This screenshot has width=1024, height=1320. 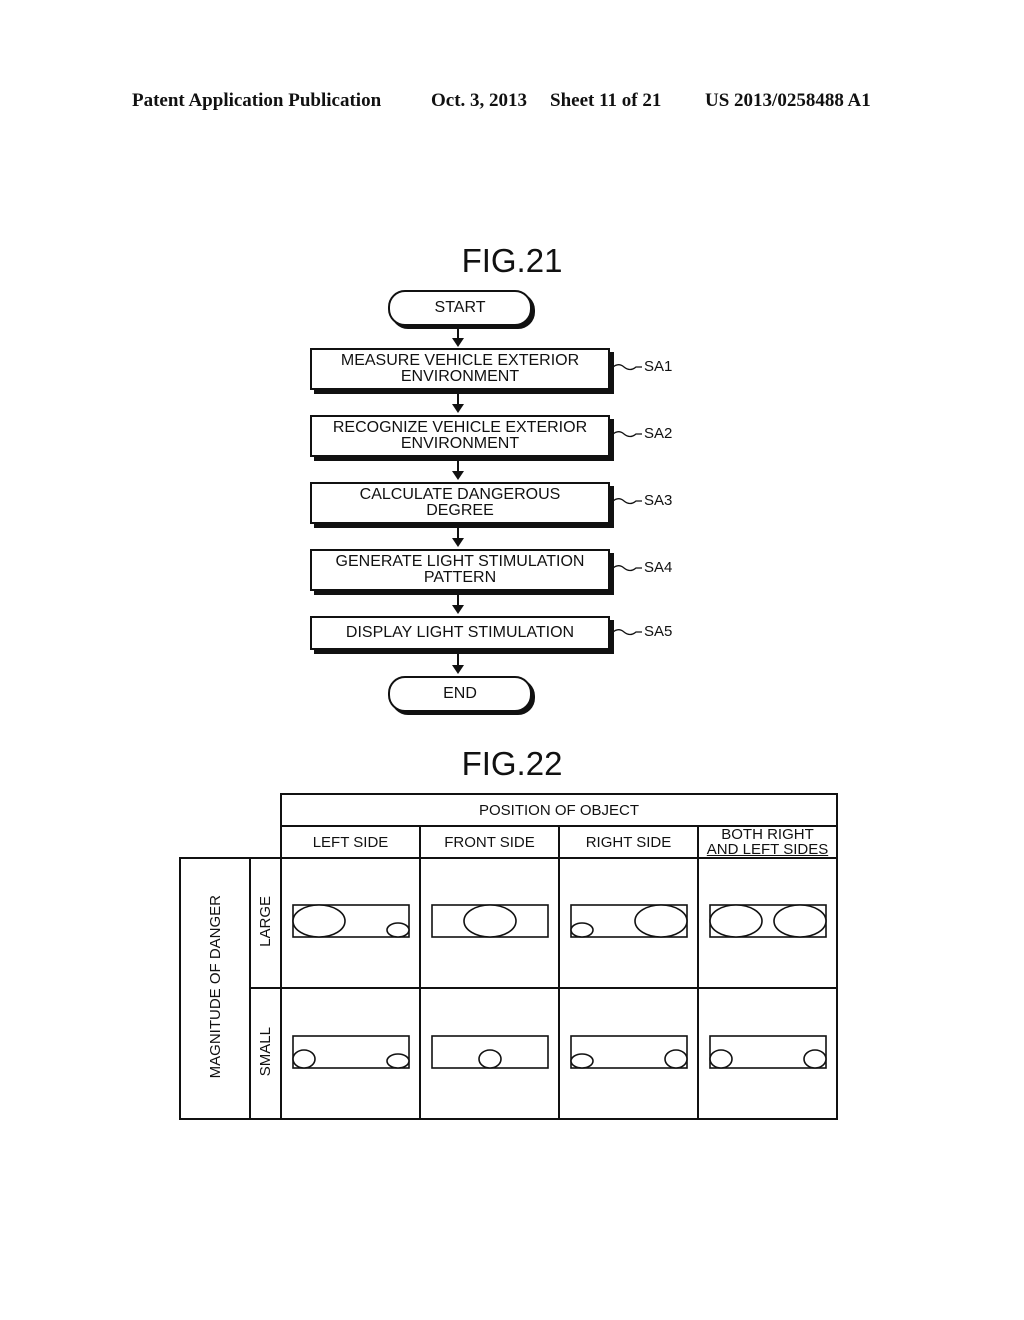 I want to click on position-of-object-header: POSITION OF OBJECT, so click(x=559, y=810).